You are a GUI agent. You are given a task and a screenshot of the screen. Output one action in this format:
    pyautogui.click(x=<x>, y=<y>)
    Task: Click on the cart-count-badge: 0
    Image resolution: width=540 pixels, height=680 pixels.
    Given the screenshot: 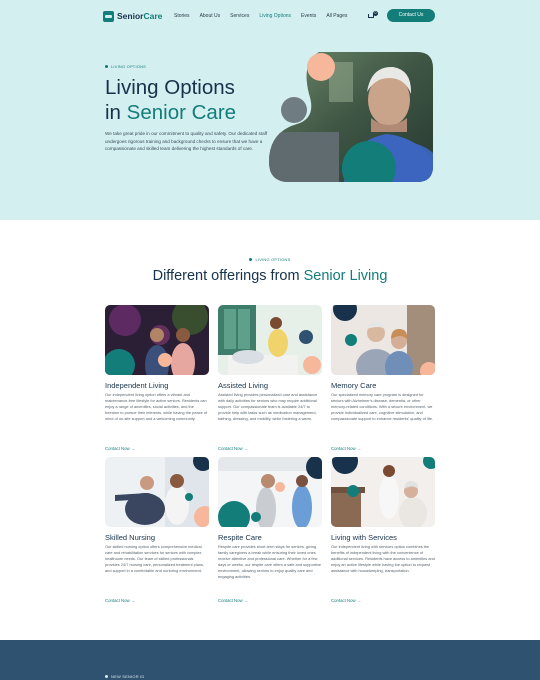 What is the action you would take?
    pyautogui.click(x=375, y=13)
    